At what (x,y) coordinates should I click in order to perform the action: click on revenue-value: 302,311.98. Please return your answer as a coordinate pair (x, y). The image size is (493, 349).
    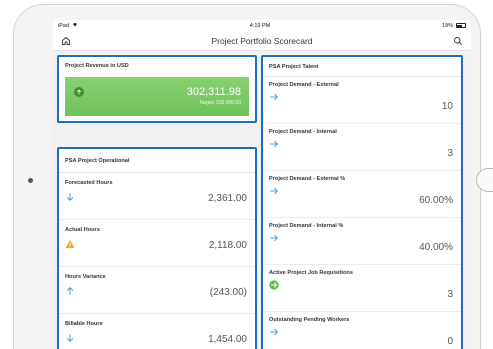
    Looking at the image, I should click on (213, 92).